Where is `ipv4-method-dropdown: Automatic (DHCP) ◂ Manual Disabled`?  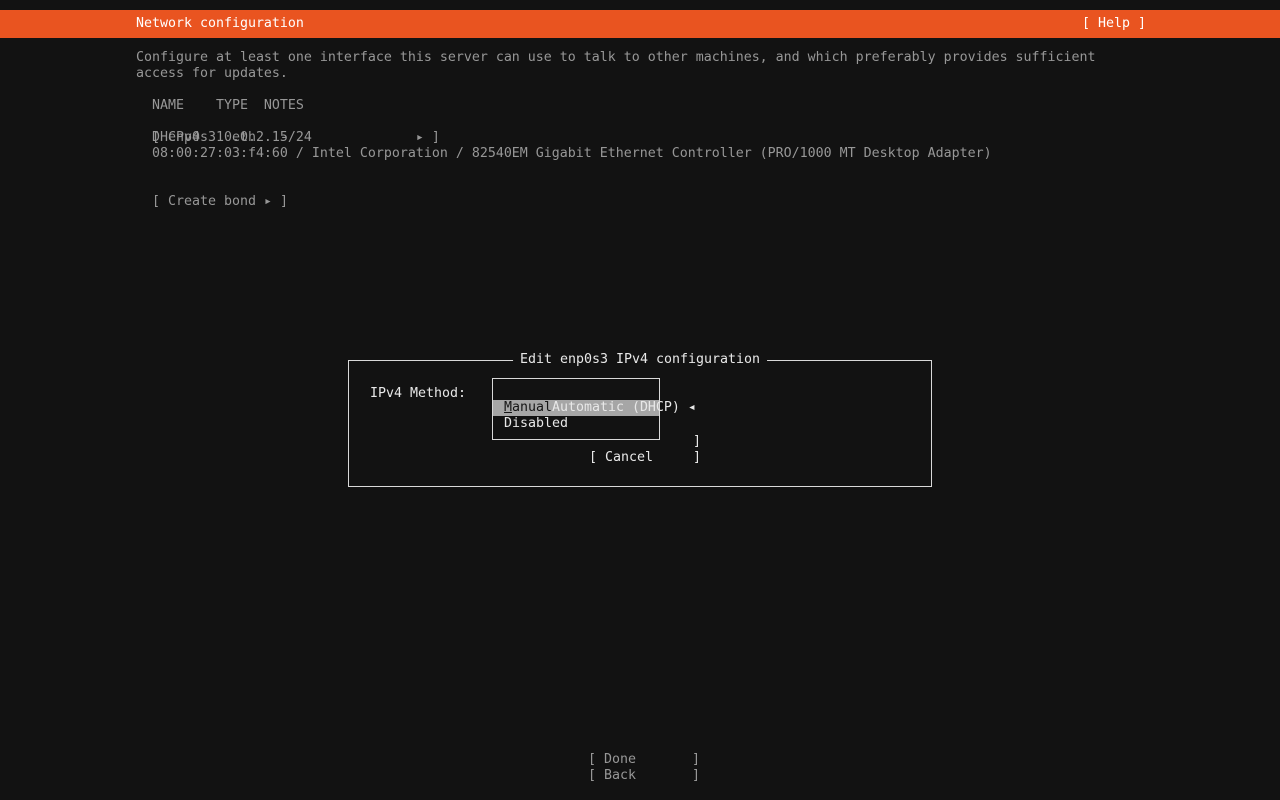 ipv4-method-dropdown: Automatic (DHCP) ◂ Manual Disabled is located at coordinates (594, 409).